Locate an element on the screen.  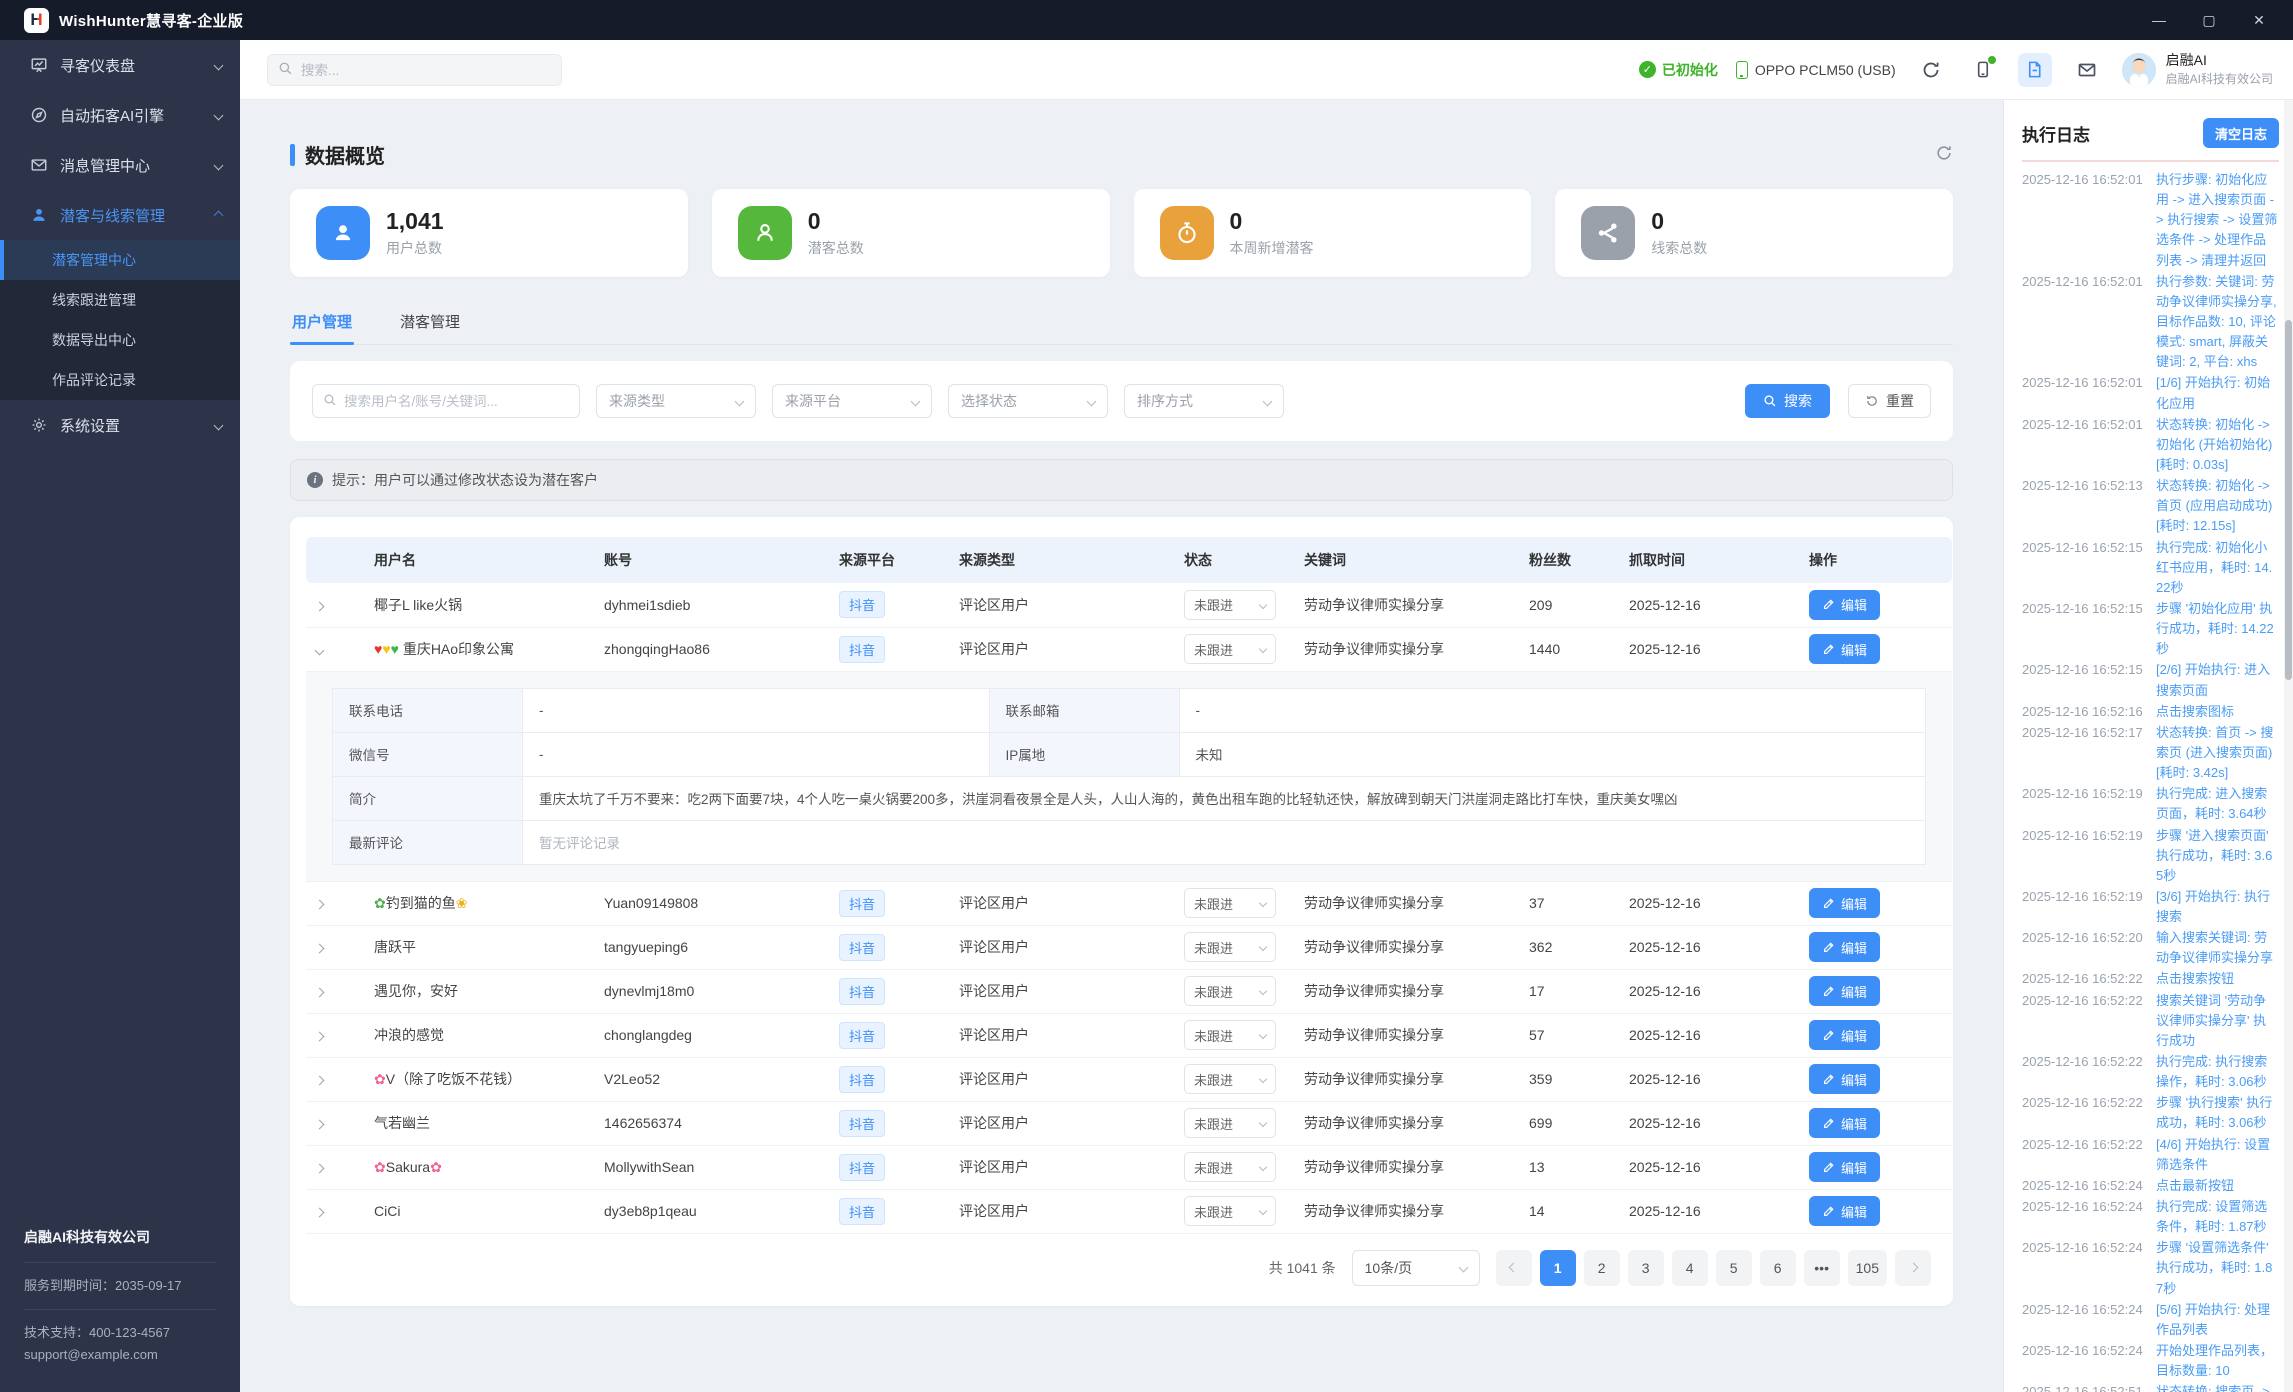
tab-0: 用户管理 is located at coordinates (322, 325).